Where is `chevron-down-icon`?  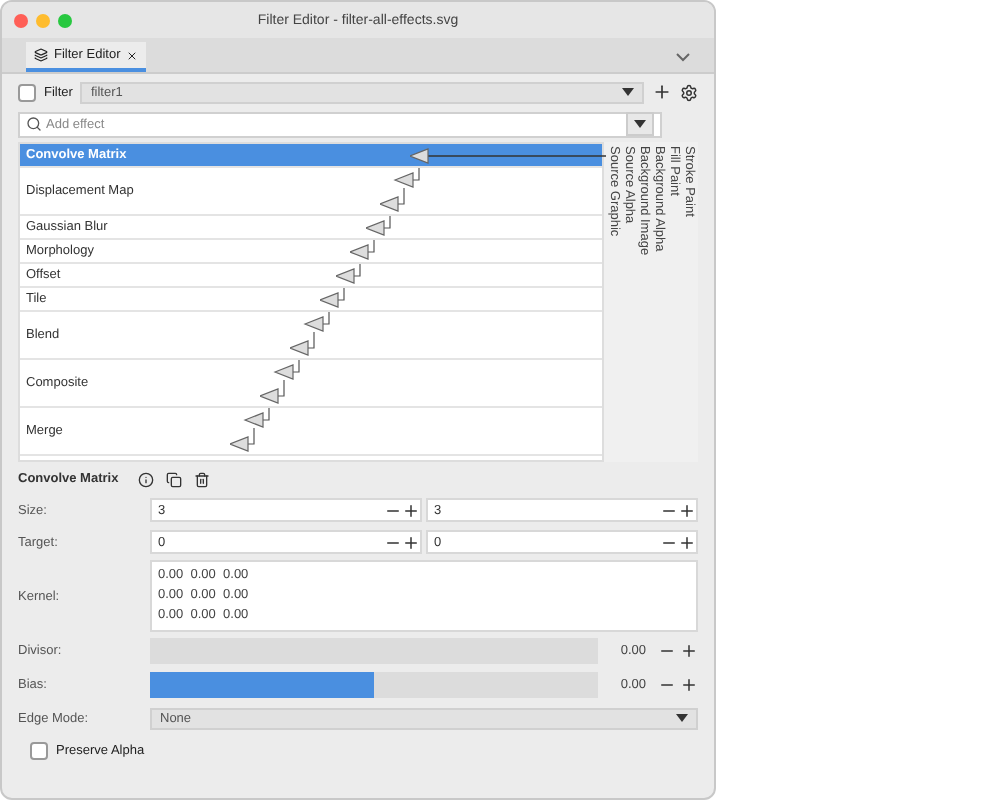
chevron-down-icon is located at coordinates (683, 57).